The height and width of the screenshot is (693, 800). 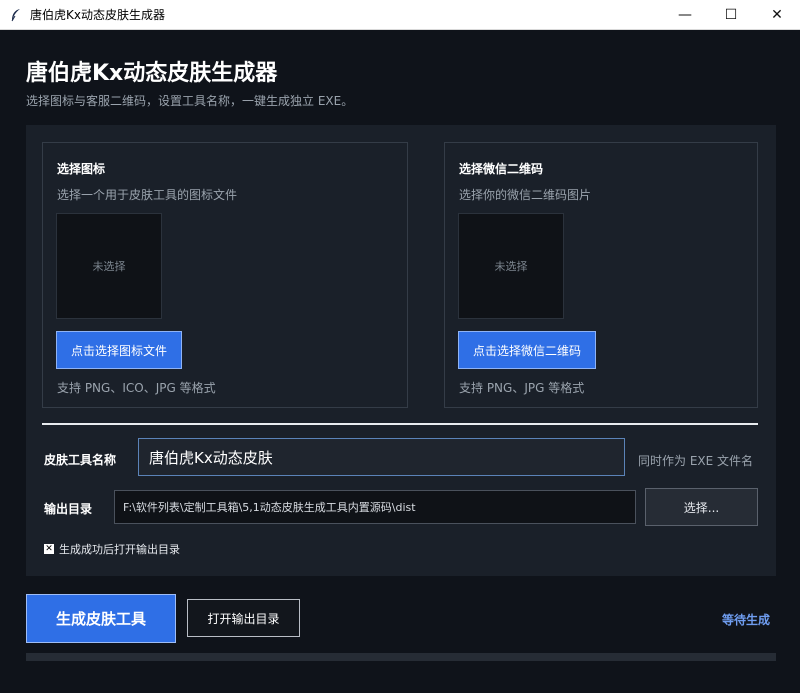 What do you see at coordinates (522, 388) in the screenshot?
I see `qr-format-hint: 支持 PNG、JPG 等格式` at bounding box center [522, 388].